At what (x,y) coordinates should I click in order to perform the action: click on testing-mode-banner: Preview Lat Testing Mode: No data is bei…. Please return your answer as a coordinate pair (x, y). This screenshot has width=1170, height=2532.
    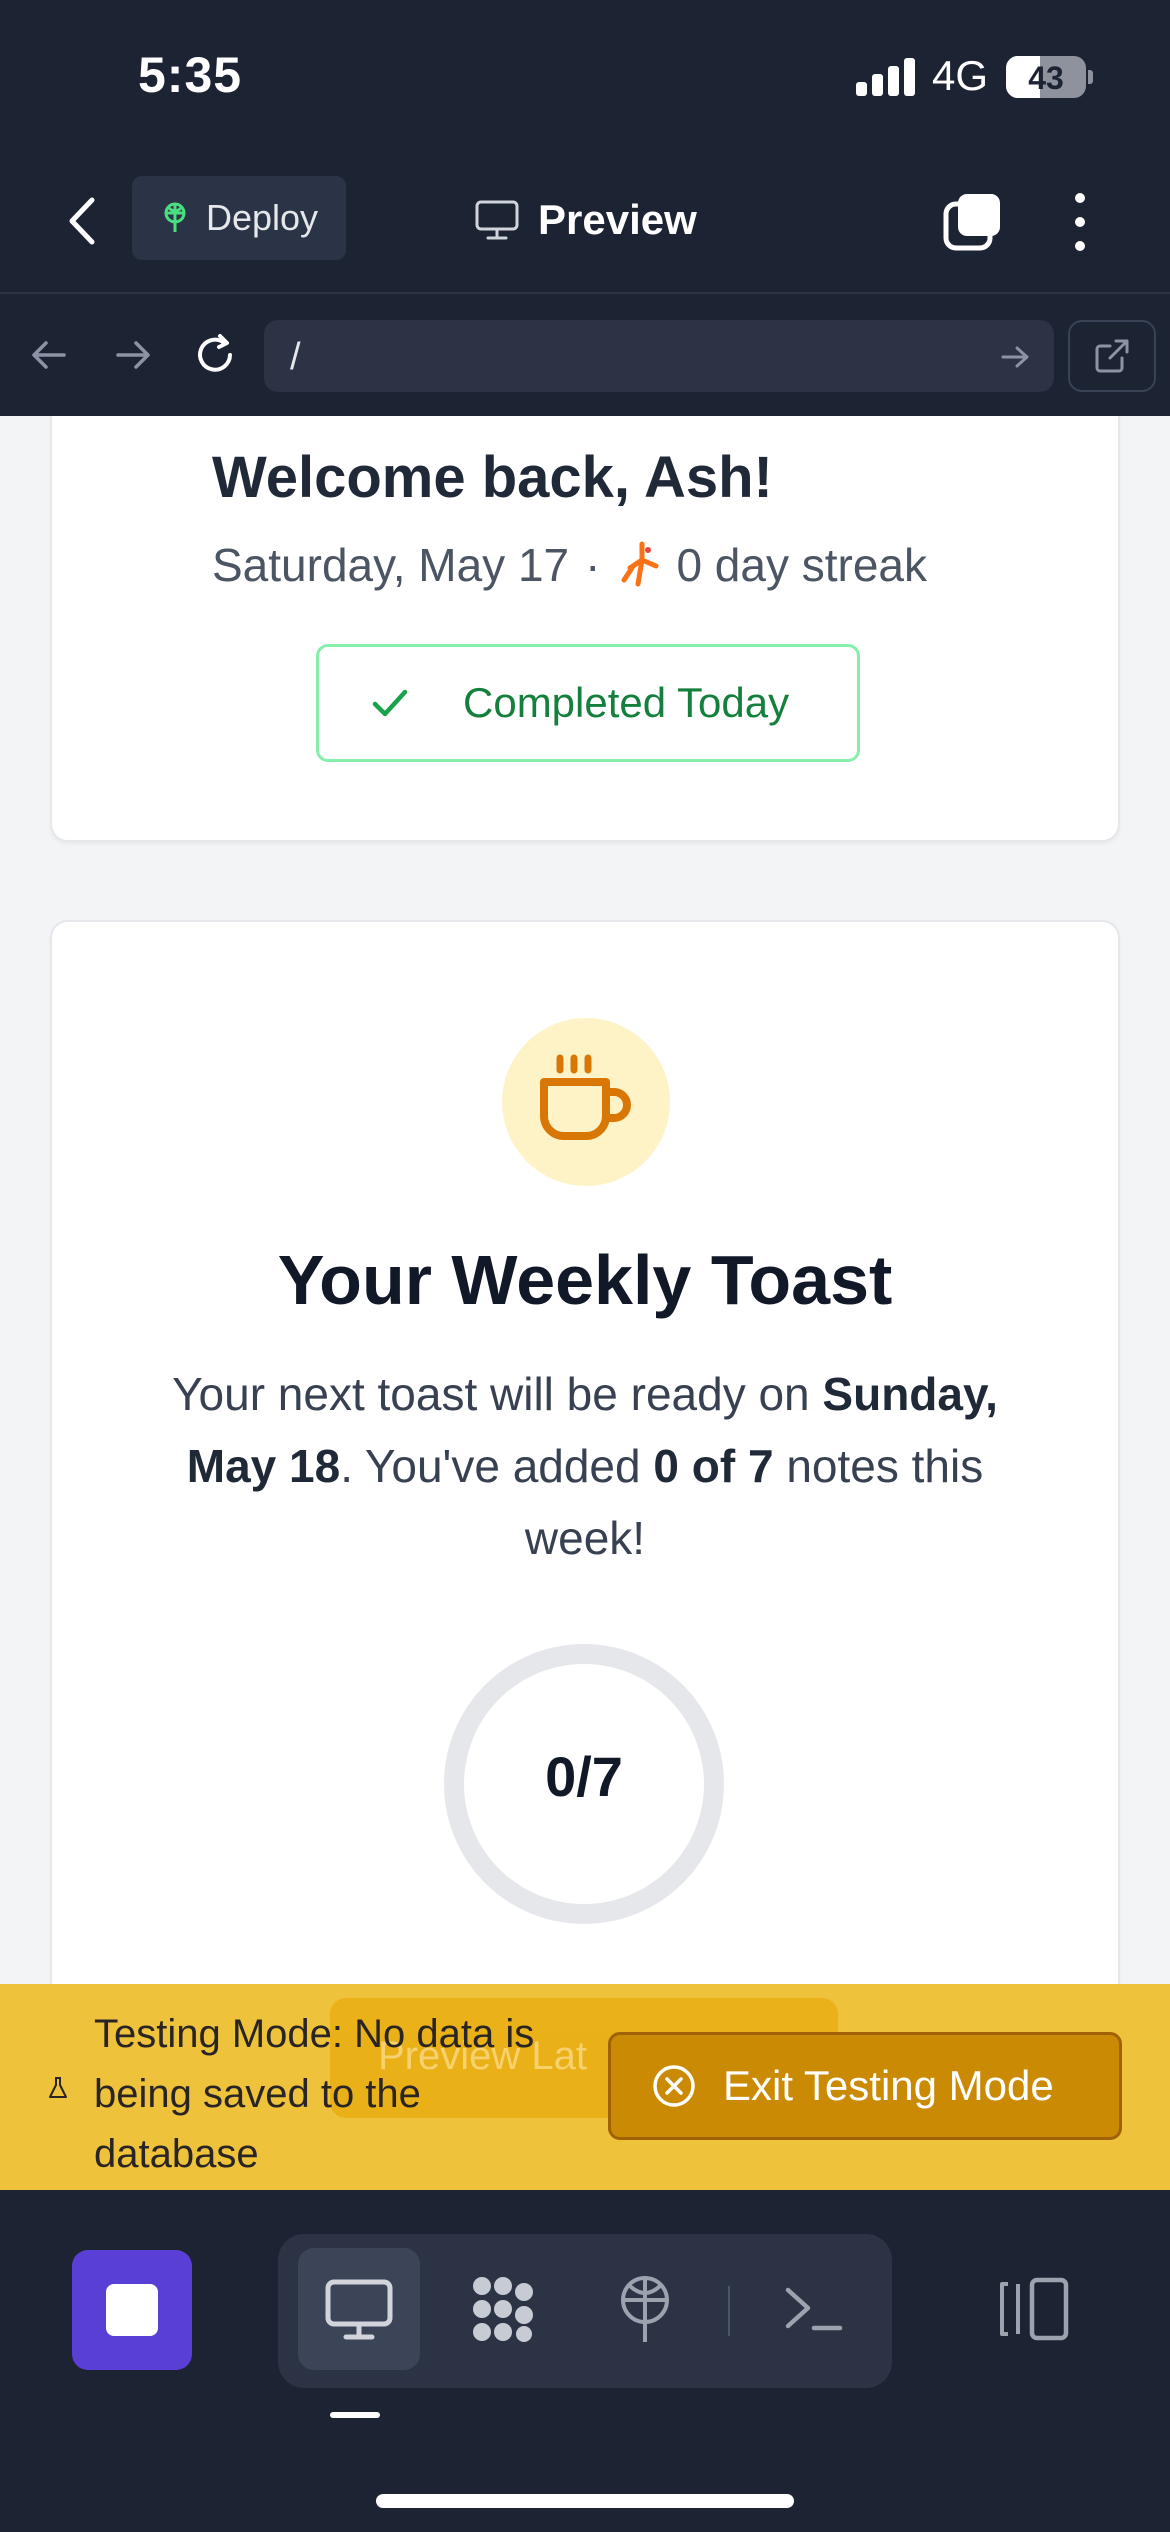
    Looking at the image, I should click on (585, 2087).